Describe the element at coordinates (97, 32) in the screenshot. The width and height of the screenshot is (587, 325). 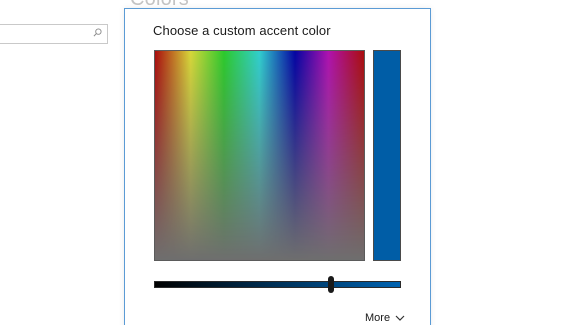
I see `search-icon` at that location.